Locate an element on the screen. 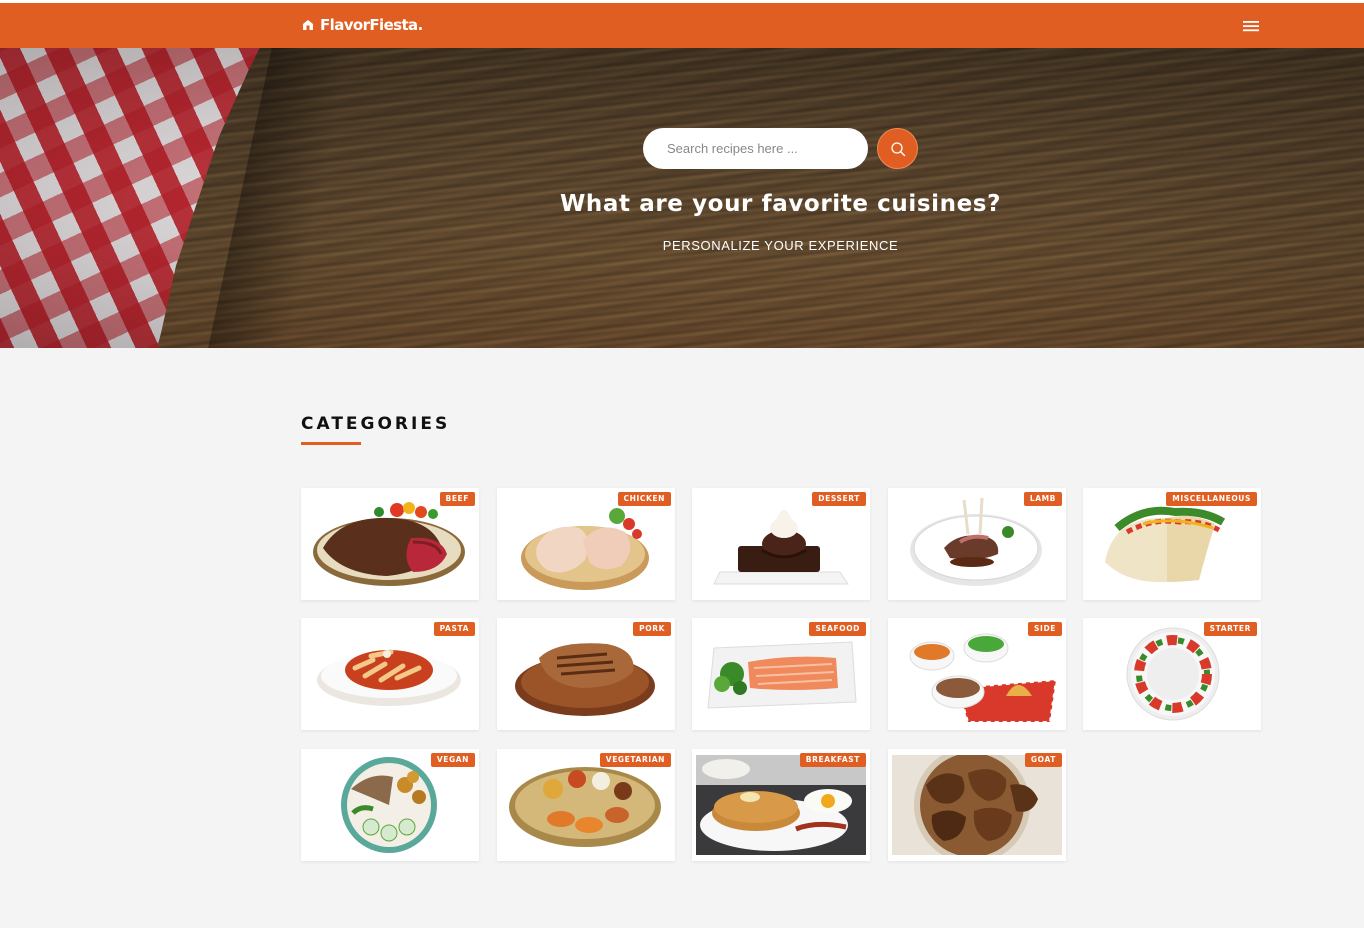  categories-underline is located at coordinates (331, 443).